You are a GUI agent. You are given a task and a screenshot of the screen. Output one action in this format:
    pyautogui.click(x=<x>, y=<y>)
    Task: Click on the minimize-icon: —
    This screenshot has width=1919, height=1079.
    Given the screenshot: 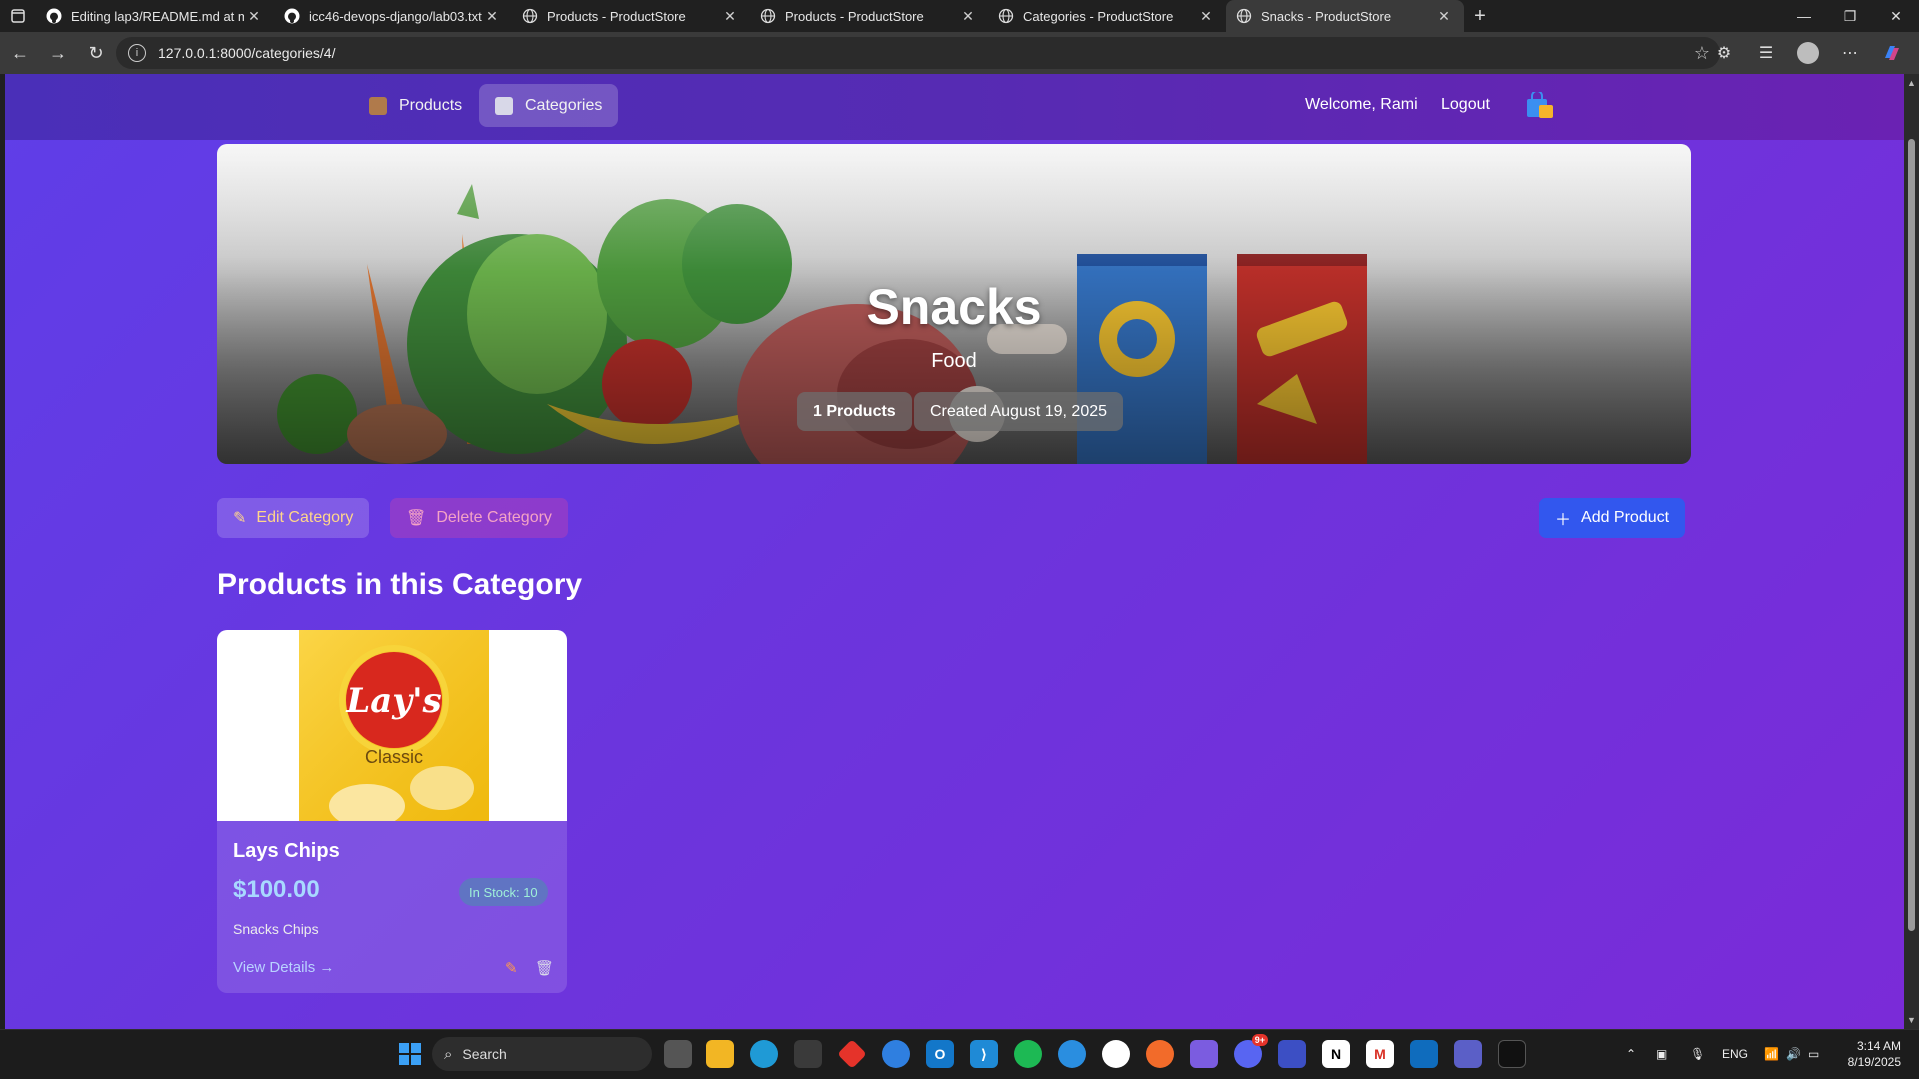 What is the action you would take?
    pyautogui.click(x=1804, y=16)
    